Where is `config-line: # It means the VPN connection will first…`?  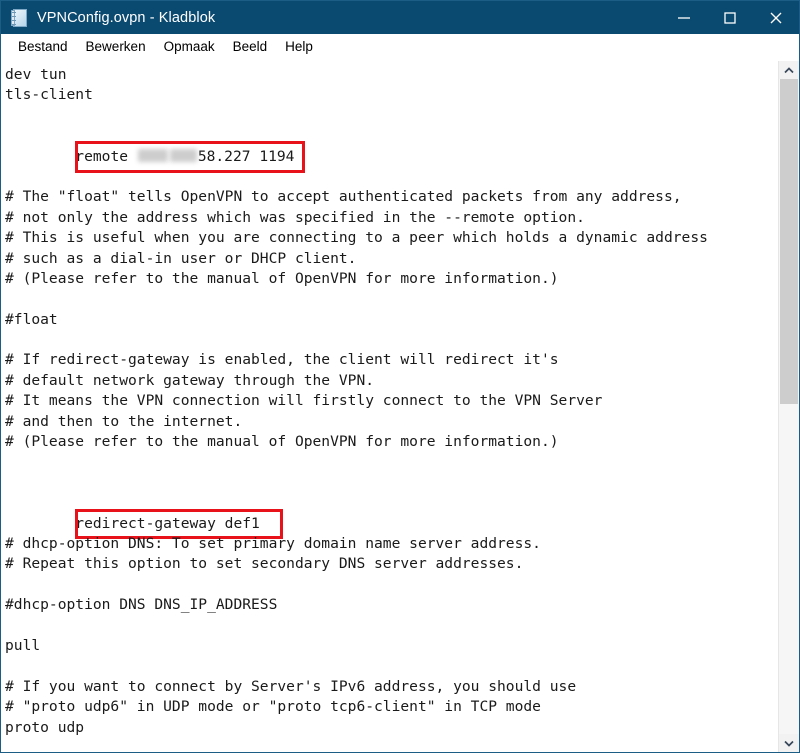 config-line: # It means the VPN connection will first… is located at coordinates (304, 401).